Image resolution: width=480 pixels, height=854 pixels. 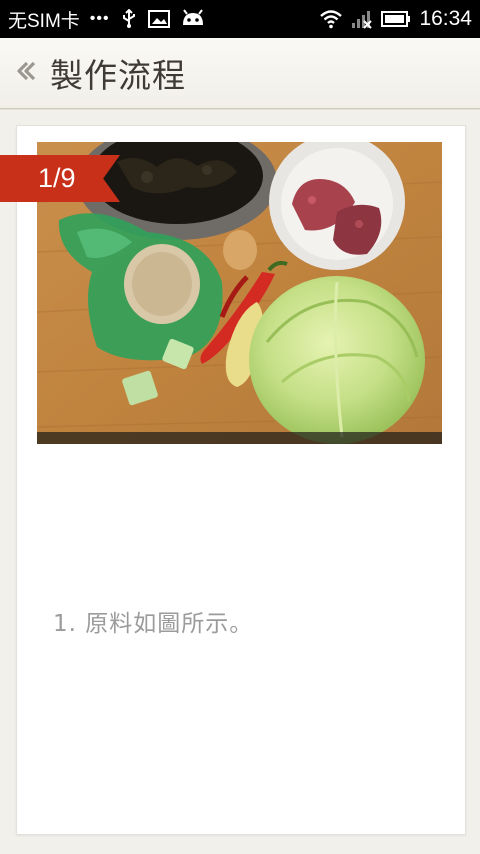 I want to click on step-counter: 1/9, so click(x=57, y=178).